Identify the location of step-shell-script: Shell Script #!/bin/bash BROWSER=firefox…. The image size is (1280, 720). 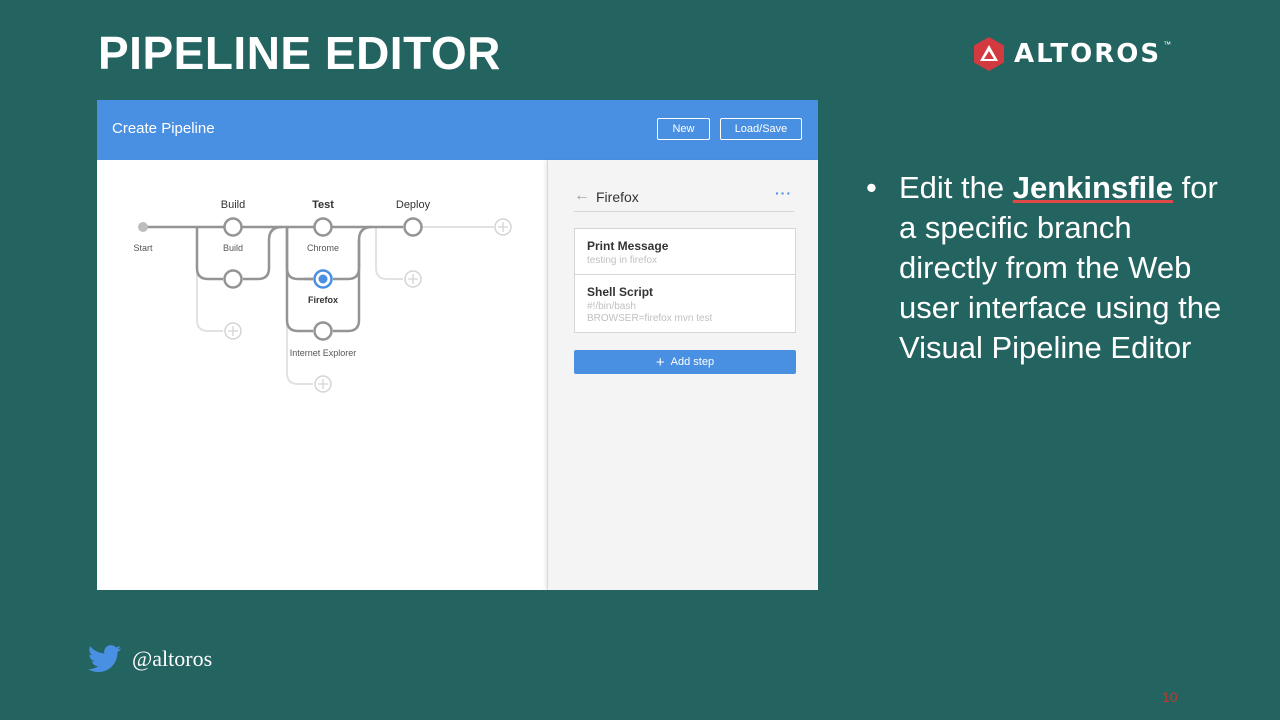
(685, 303).